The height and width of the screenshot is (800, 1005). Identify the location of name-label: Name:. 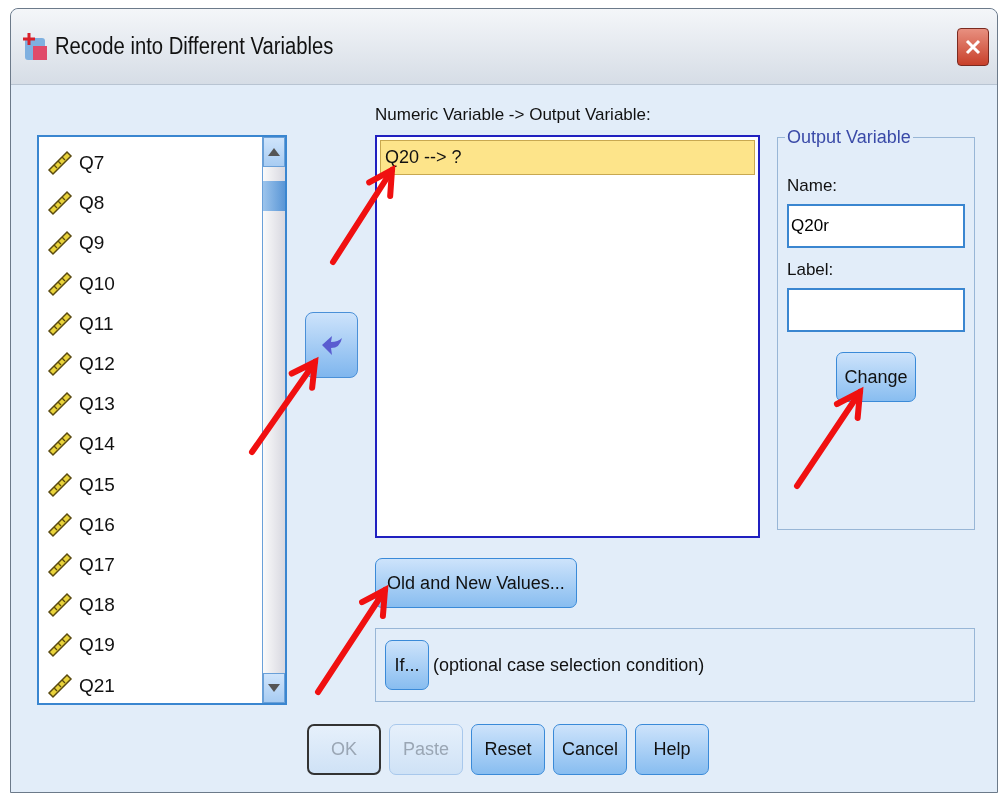
(813, 186).